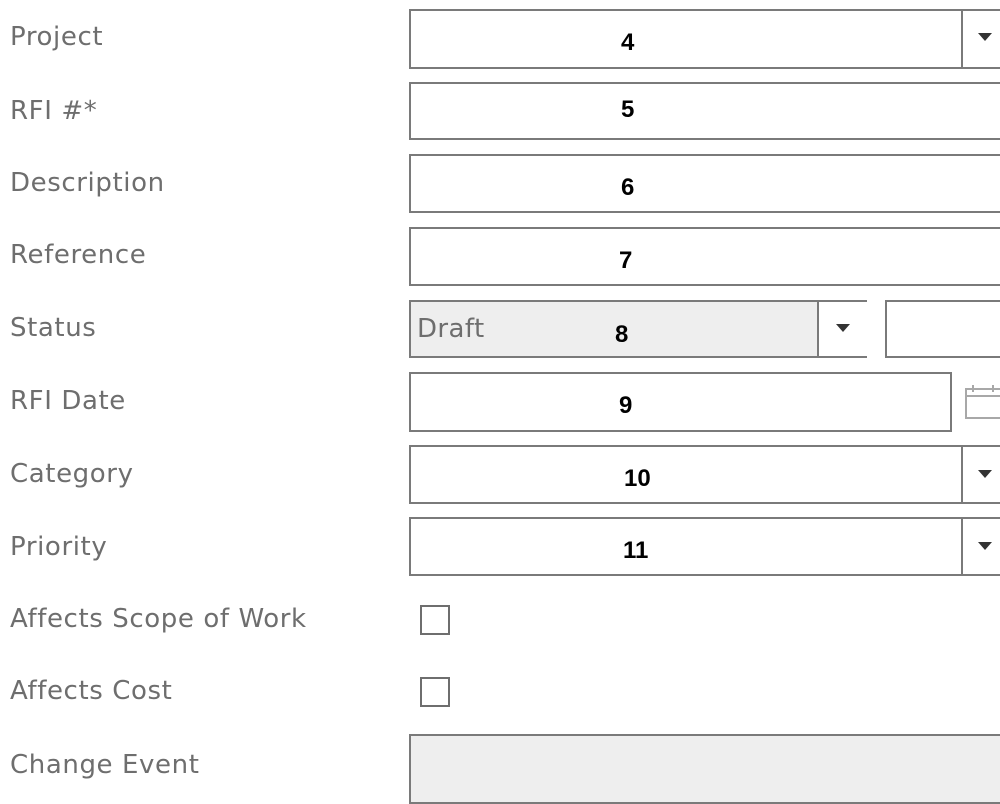  What do you see at coordinates (78, 255) in the screenshot?
I see `reference-label: Reference` at bounding box center [78, 255].